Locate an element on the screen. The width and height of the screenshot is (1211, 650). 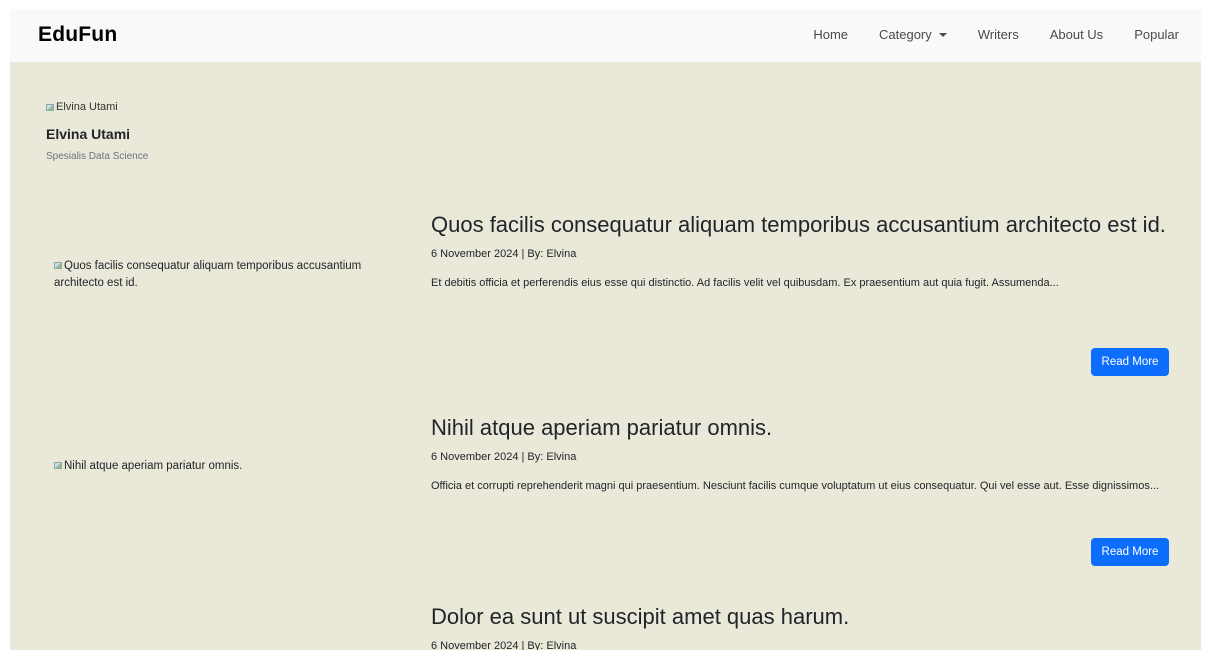
nav-item-about-us: About Us is located at coordinates (1076, 34).